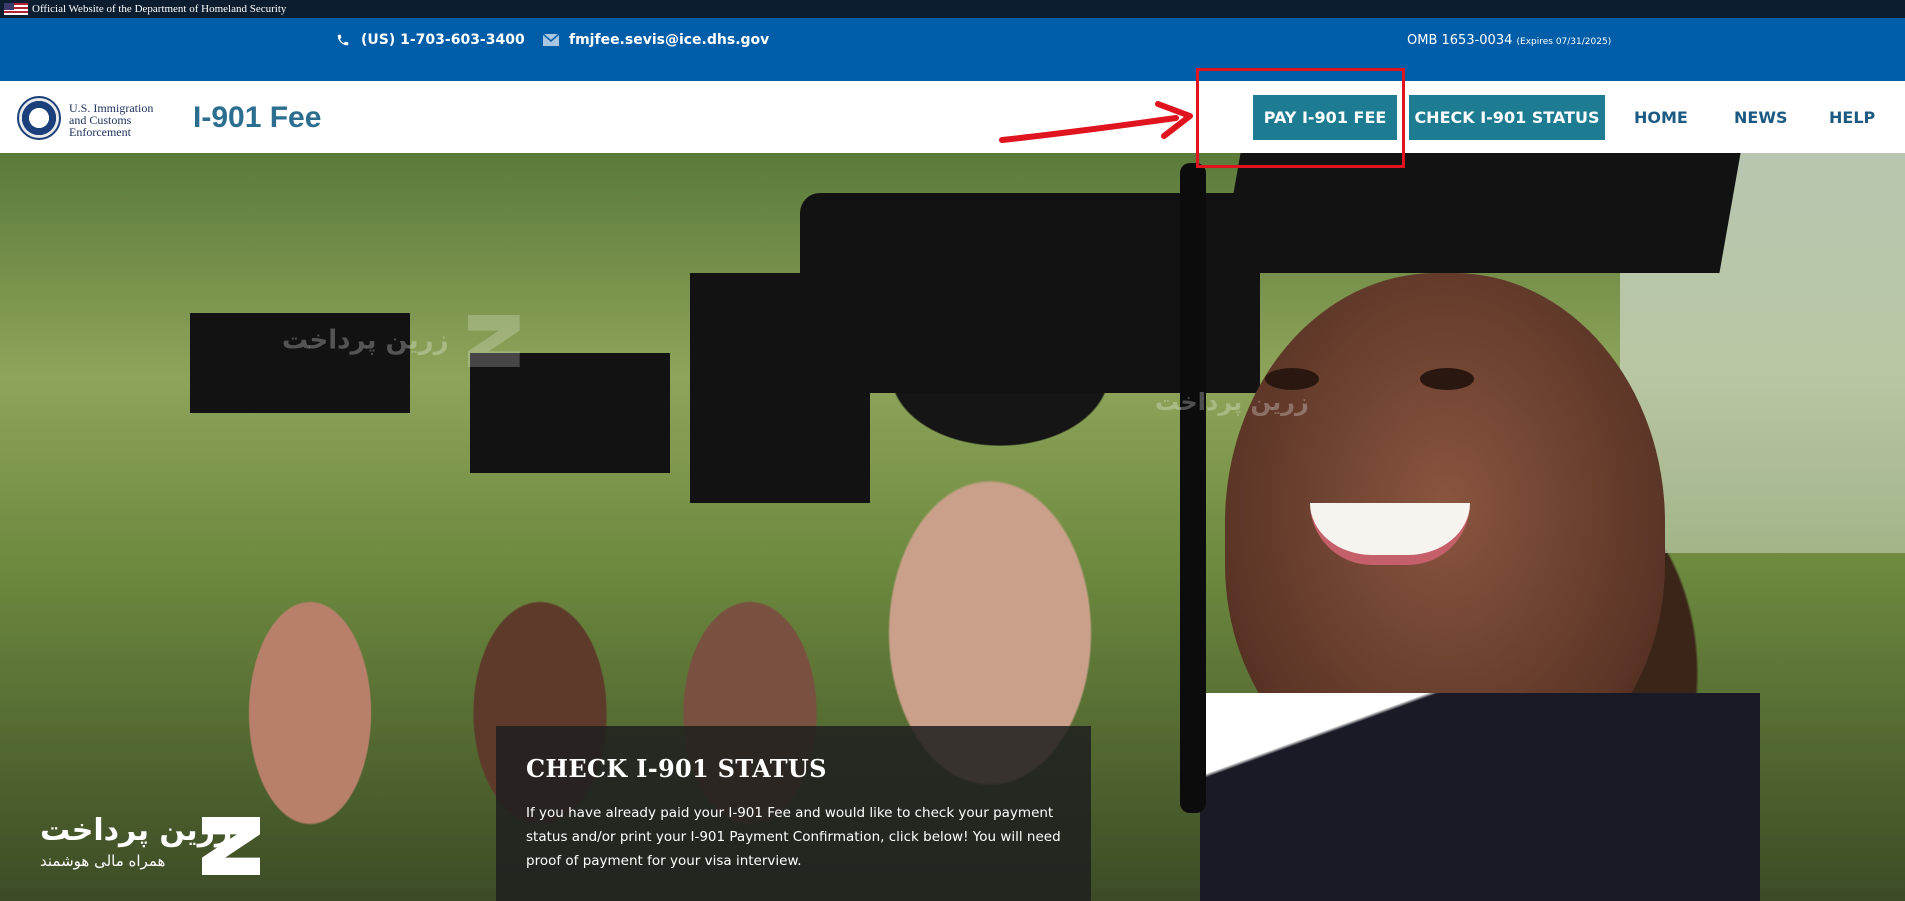 The width and height of the screenshot is (1905, 901). Describe the element at coordinates (1507, 117) in the screenshot. I see `check-i901-status-button: CHECK I-901 STATUS` at that location.